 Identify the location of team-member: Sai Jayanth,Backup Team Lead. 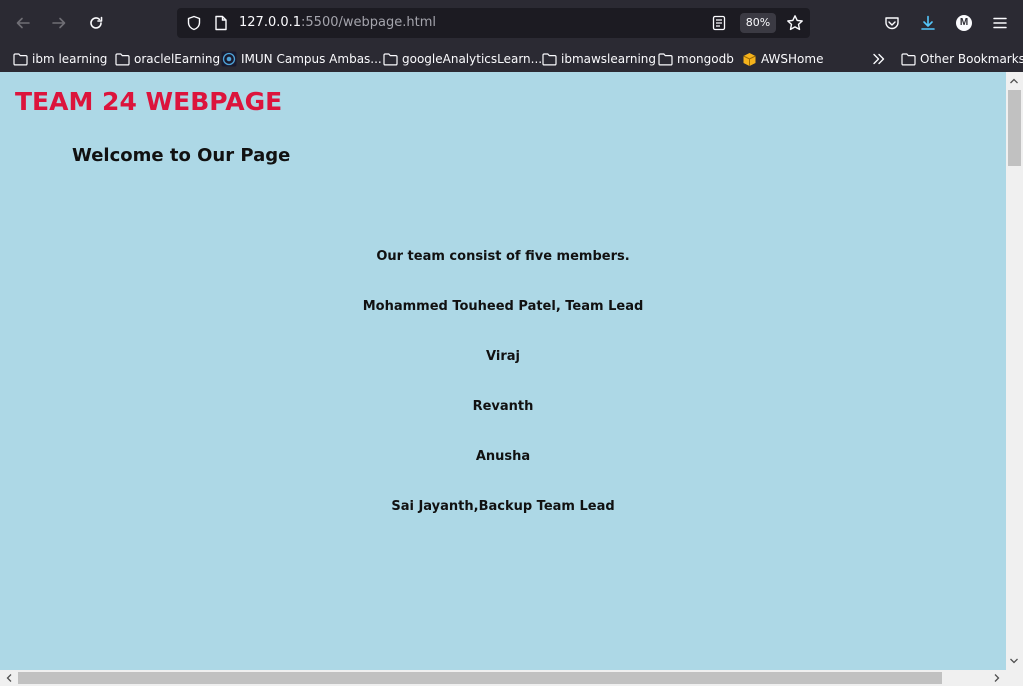
(503, 506).